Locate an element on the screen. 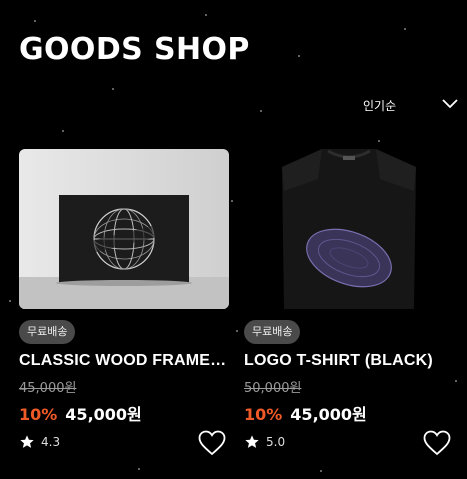 This screenshot has height=479, width=467. rating: 5.0 is located at coordinates (264, 442).